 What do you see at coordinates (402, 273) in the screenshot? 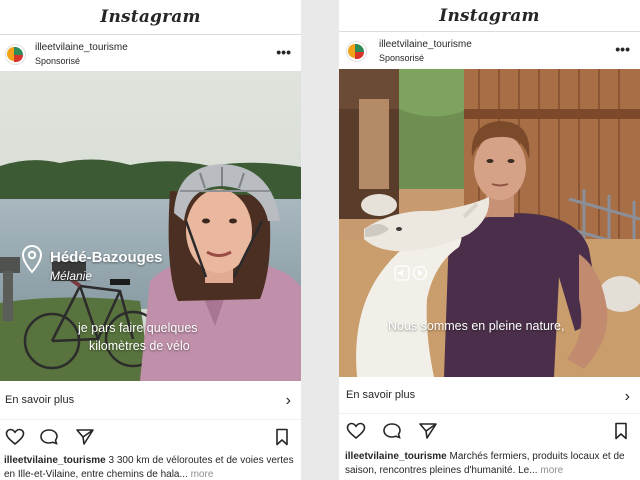
I see `sound-icon` at bounding box center [402, 273].